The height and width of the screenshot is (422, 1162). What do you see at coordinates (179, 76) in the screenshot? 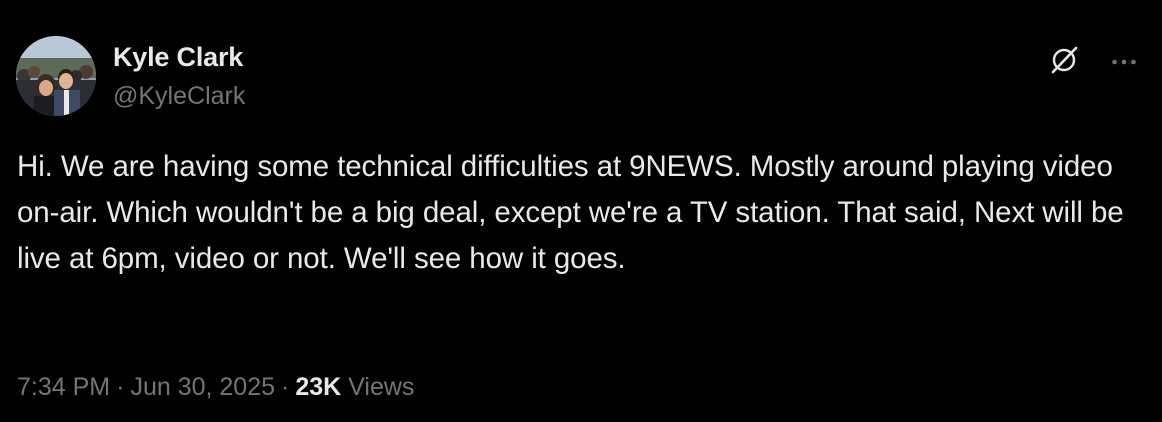
I see `author-names: Kyle Clark @KyleClark` at bounding box center [179, 76].